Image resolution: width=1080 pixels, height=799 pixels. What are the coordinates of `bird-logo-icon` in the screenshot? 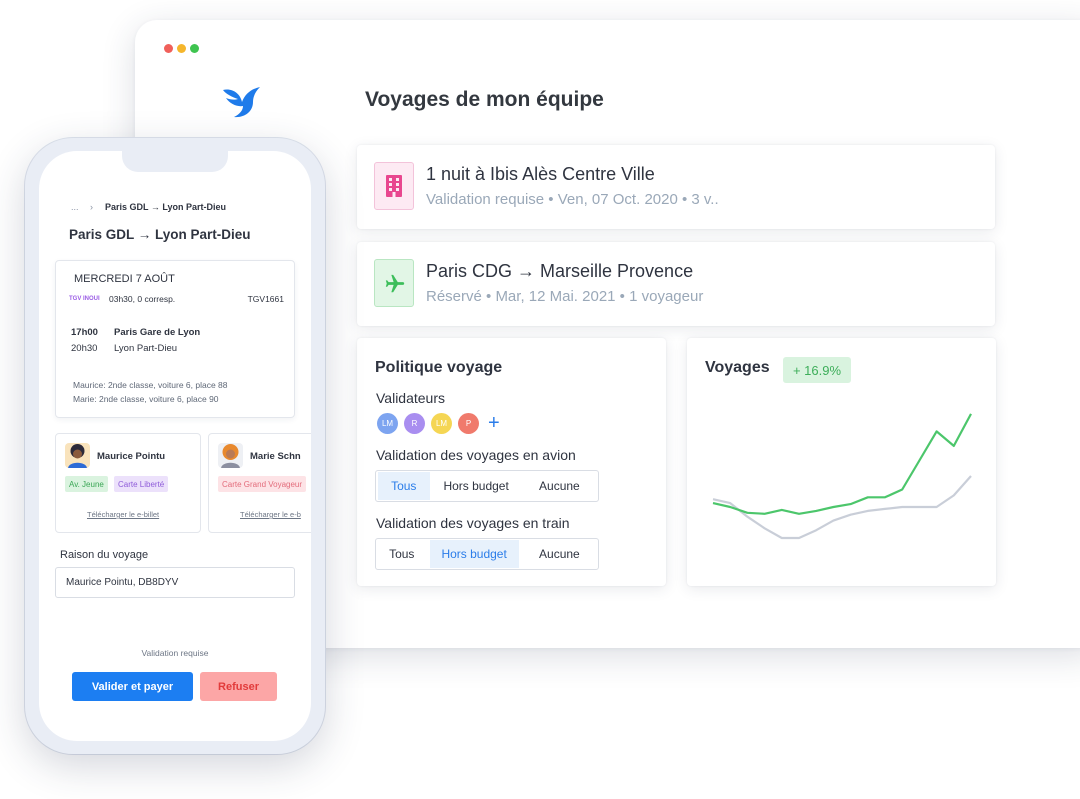 It's located at (241, 102).